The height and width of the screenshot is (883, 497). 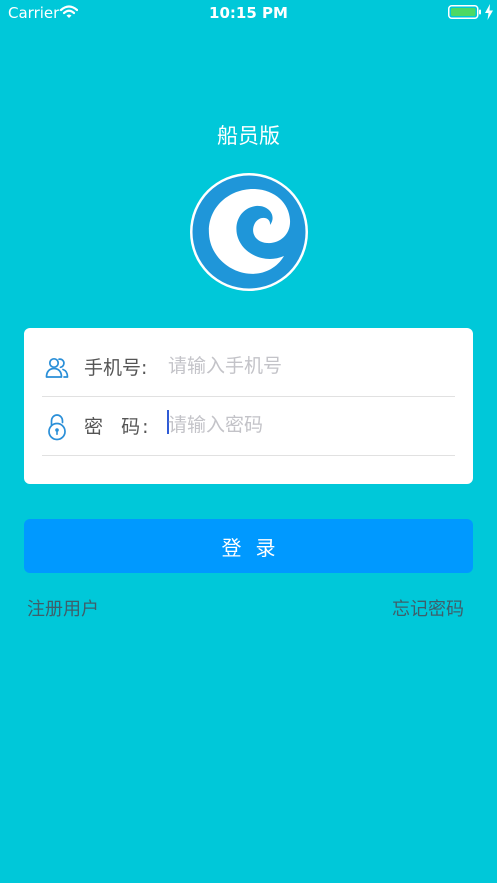 What do you see at coordinates (248, 136) in the screenshot?
I see `app-title: 船员版` at bounding box center [248, 136].